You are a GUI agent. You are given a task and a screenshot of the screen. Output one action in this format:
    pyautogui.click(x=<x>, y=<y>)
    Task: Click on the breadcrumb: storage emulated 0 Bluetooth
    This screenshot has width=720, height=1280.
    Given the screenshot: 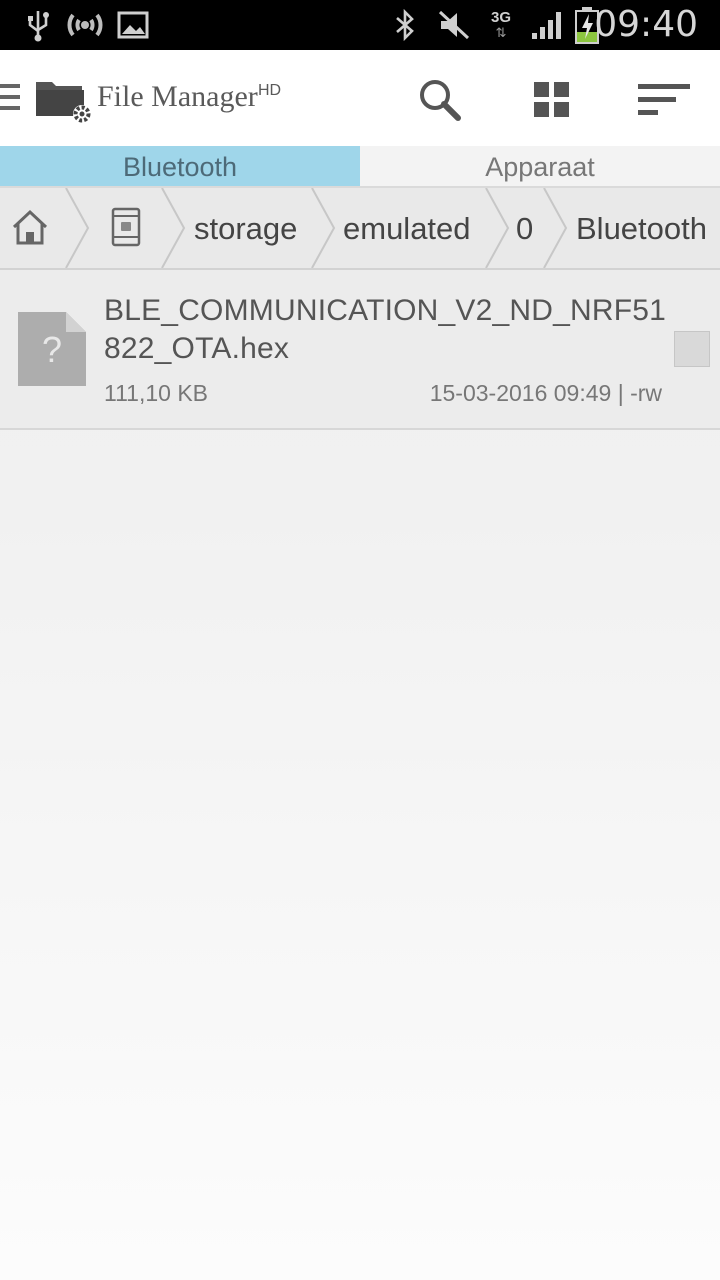 What is the action you would take?
    pyautogui.click(x=360, y=228)
    